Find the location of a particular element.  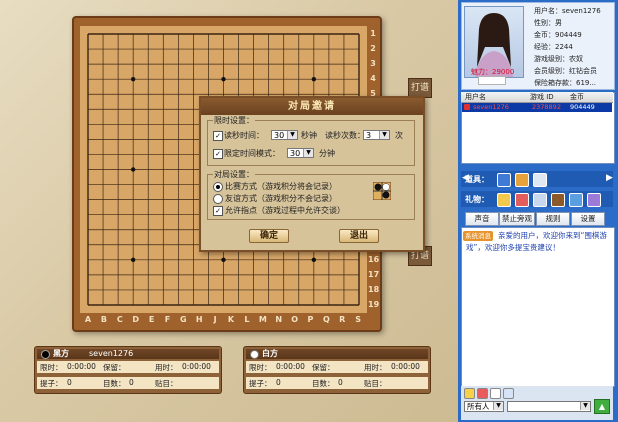

allow-hints-label: 允许指点（游戏过程中允许交谈） is located at coordinates (285, 210).